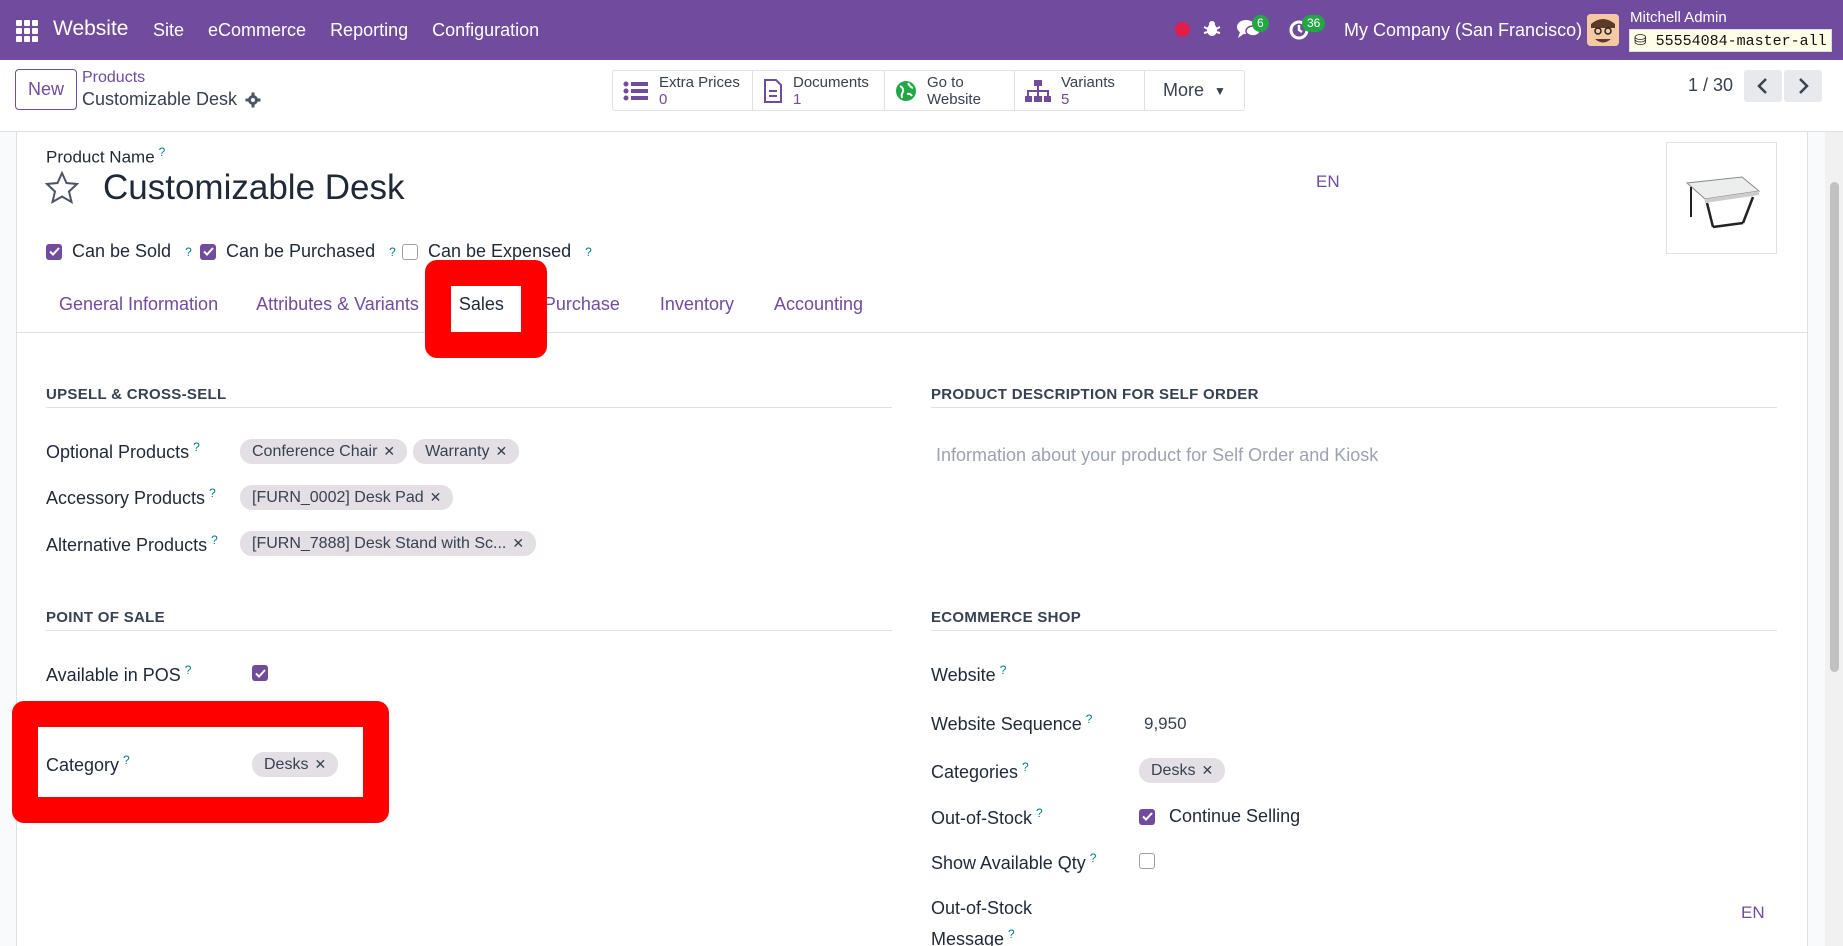 The height and width of the screenshot is (946, 1843). Describe the element at coordinates (981, 920) in the screenshot. I see `out-of-stock-message-label: Out-of-Stock Message?` at that location.